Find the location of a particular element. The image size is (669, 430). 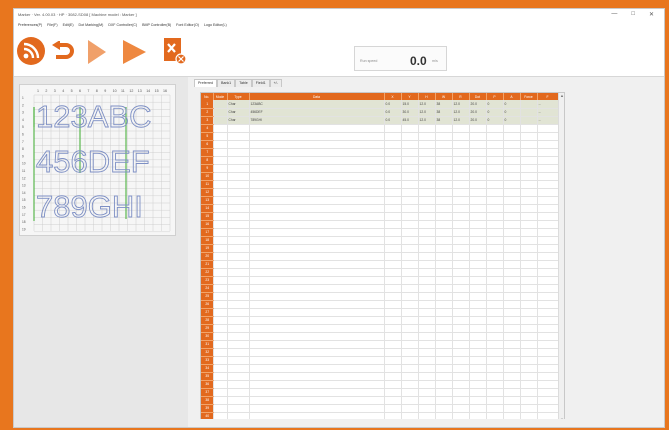

table-cell: 20.0 is located at coordinates (478, 104).